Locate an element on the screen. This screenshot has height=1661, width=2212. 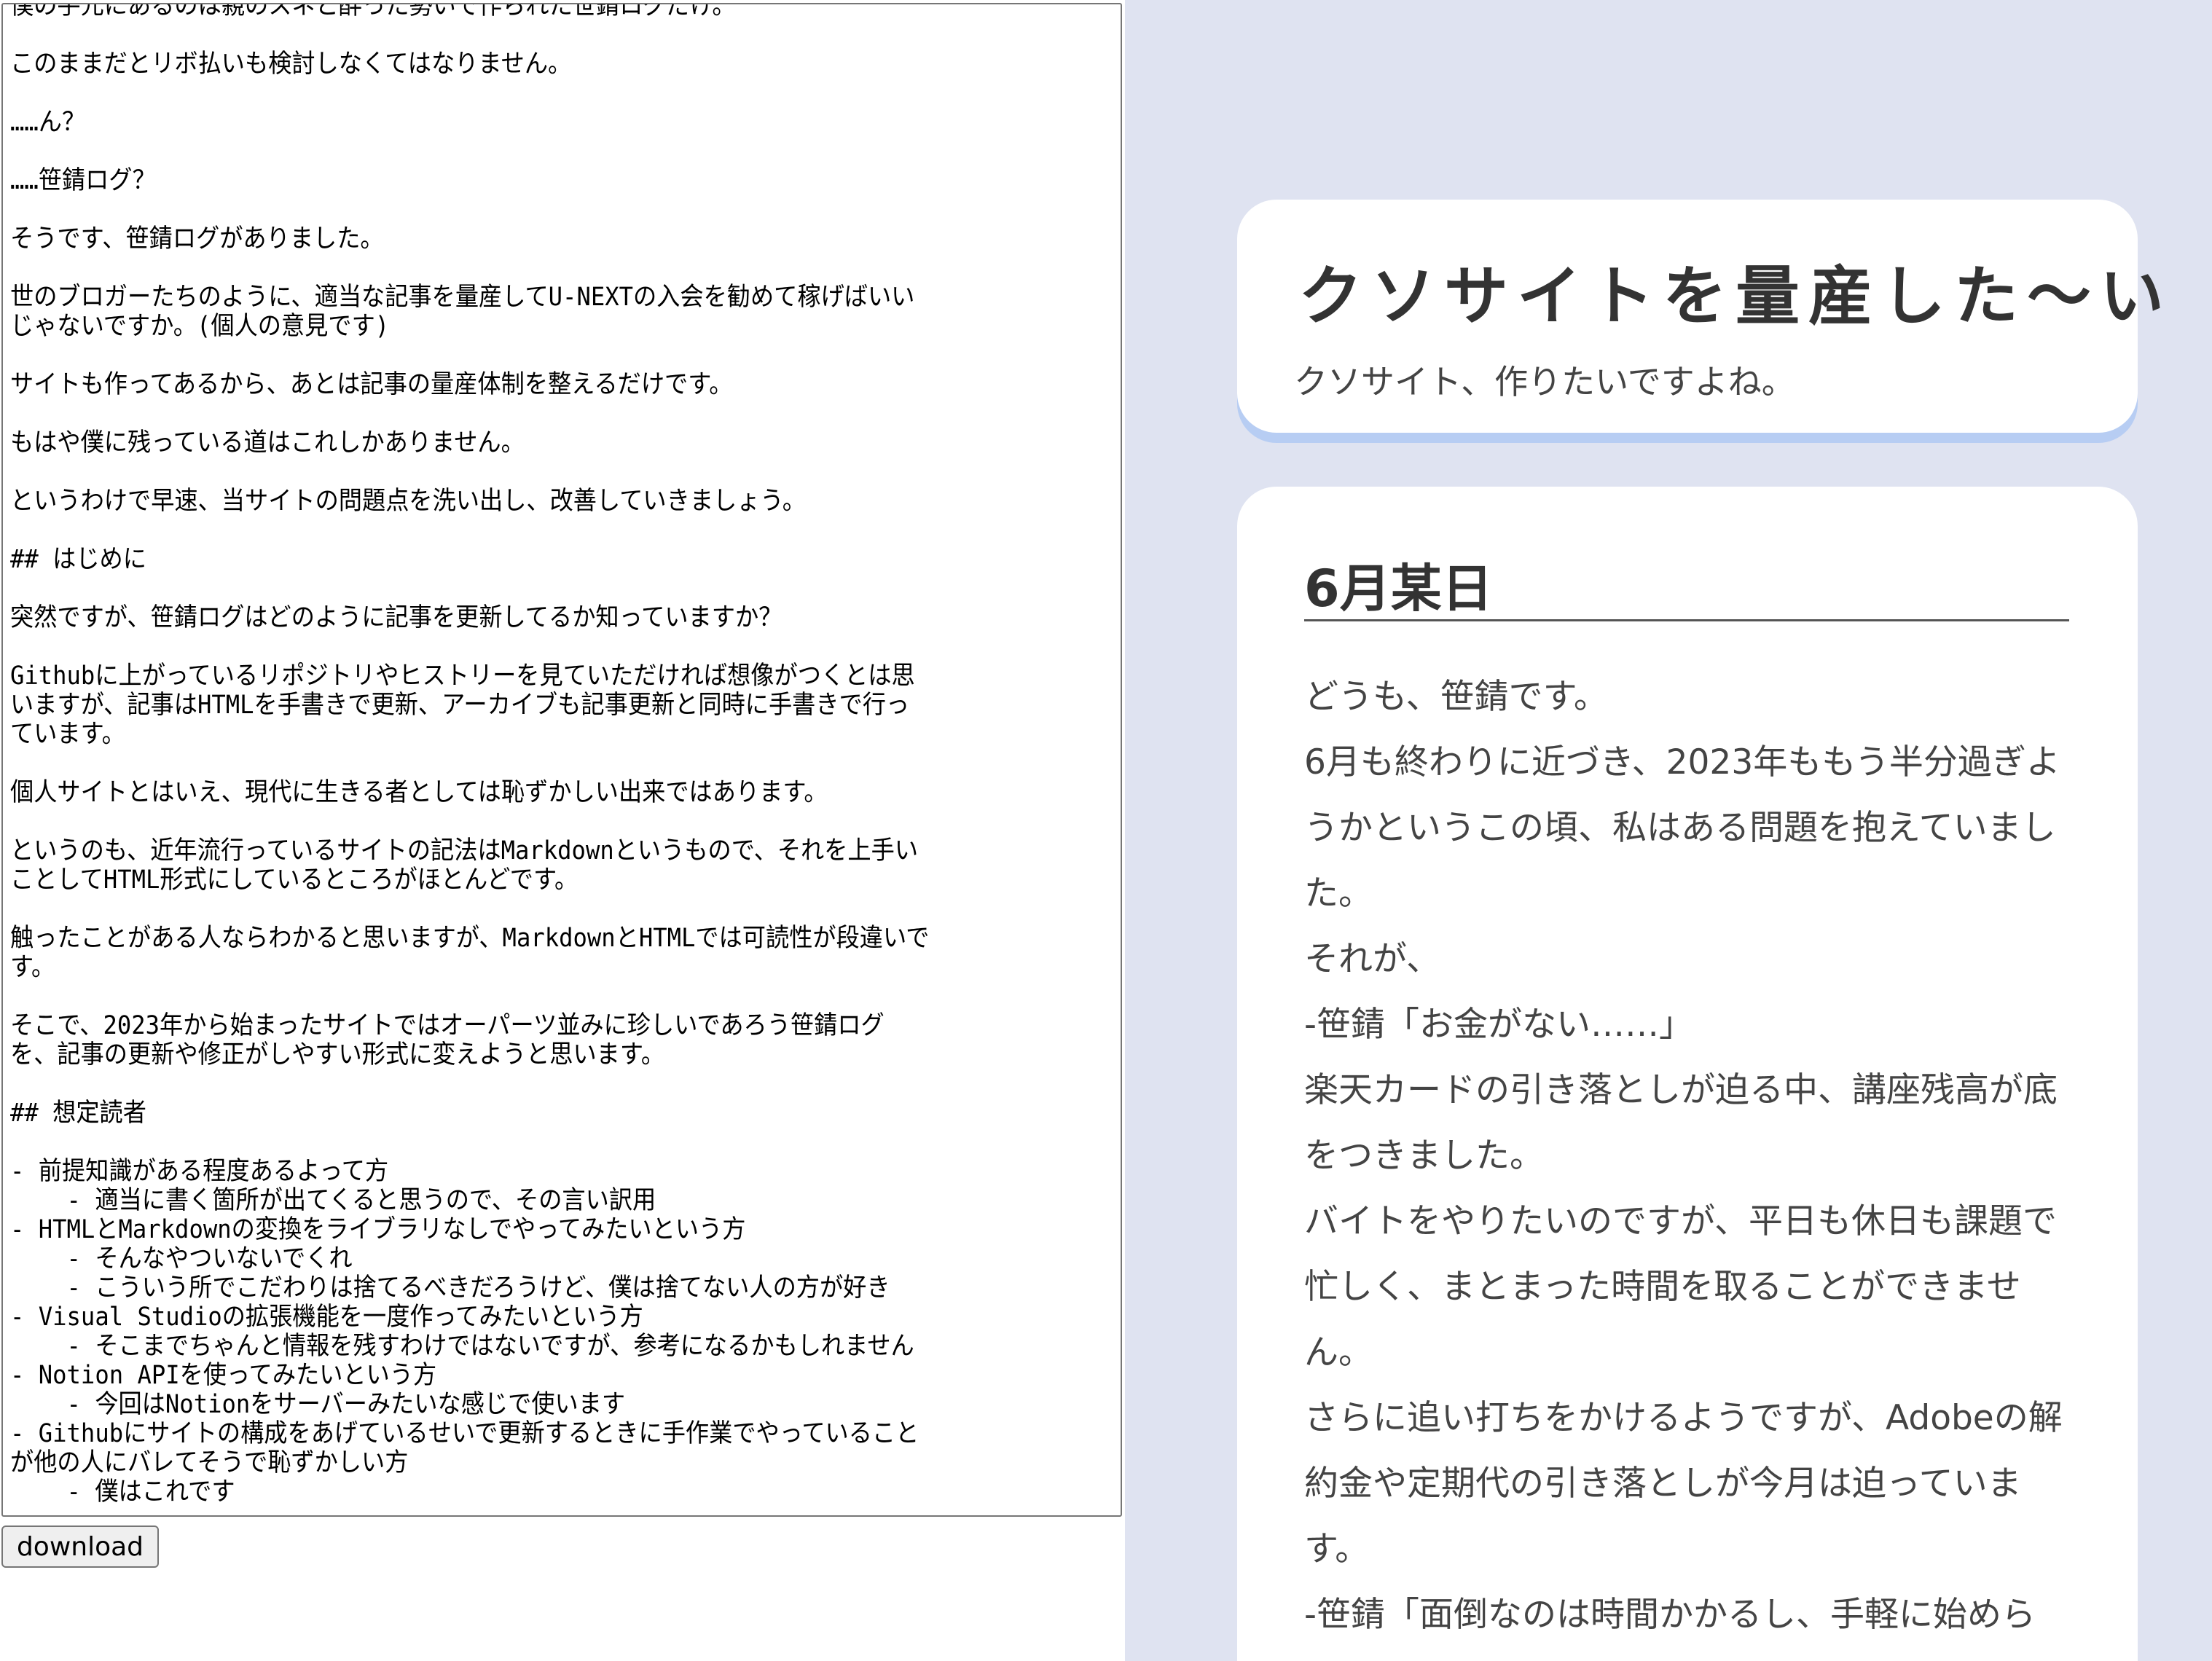
editor-line: - Visual Studioの拡張機能を一度作ってみたいという方 is located at coordinates (326, 1317).